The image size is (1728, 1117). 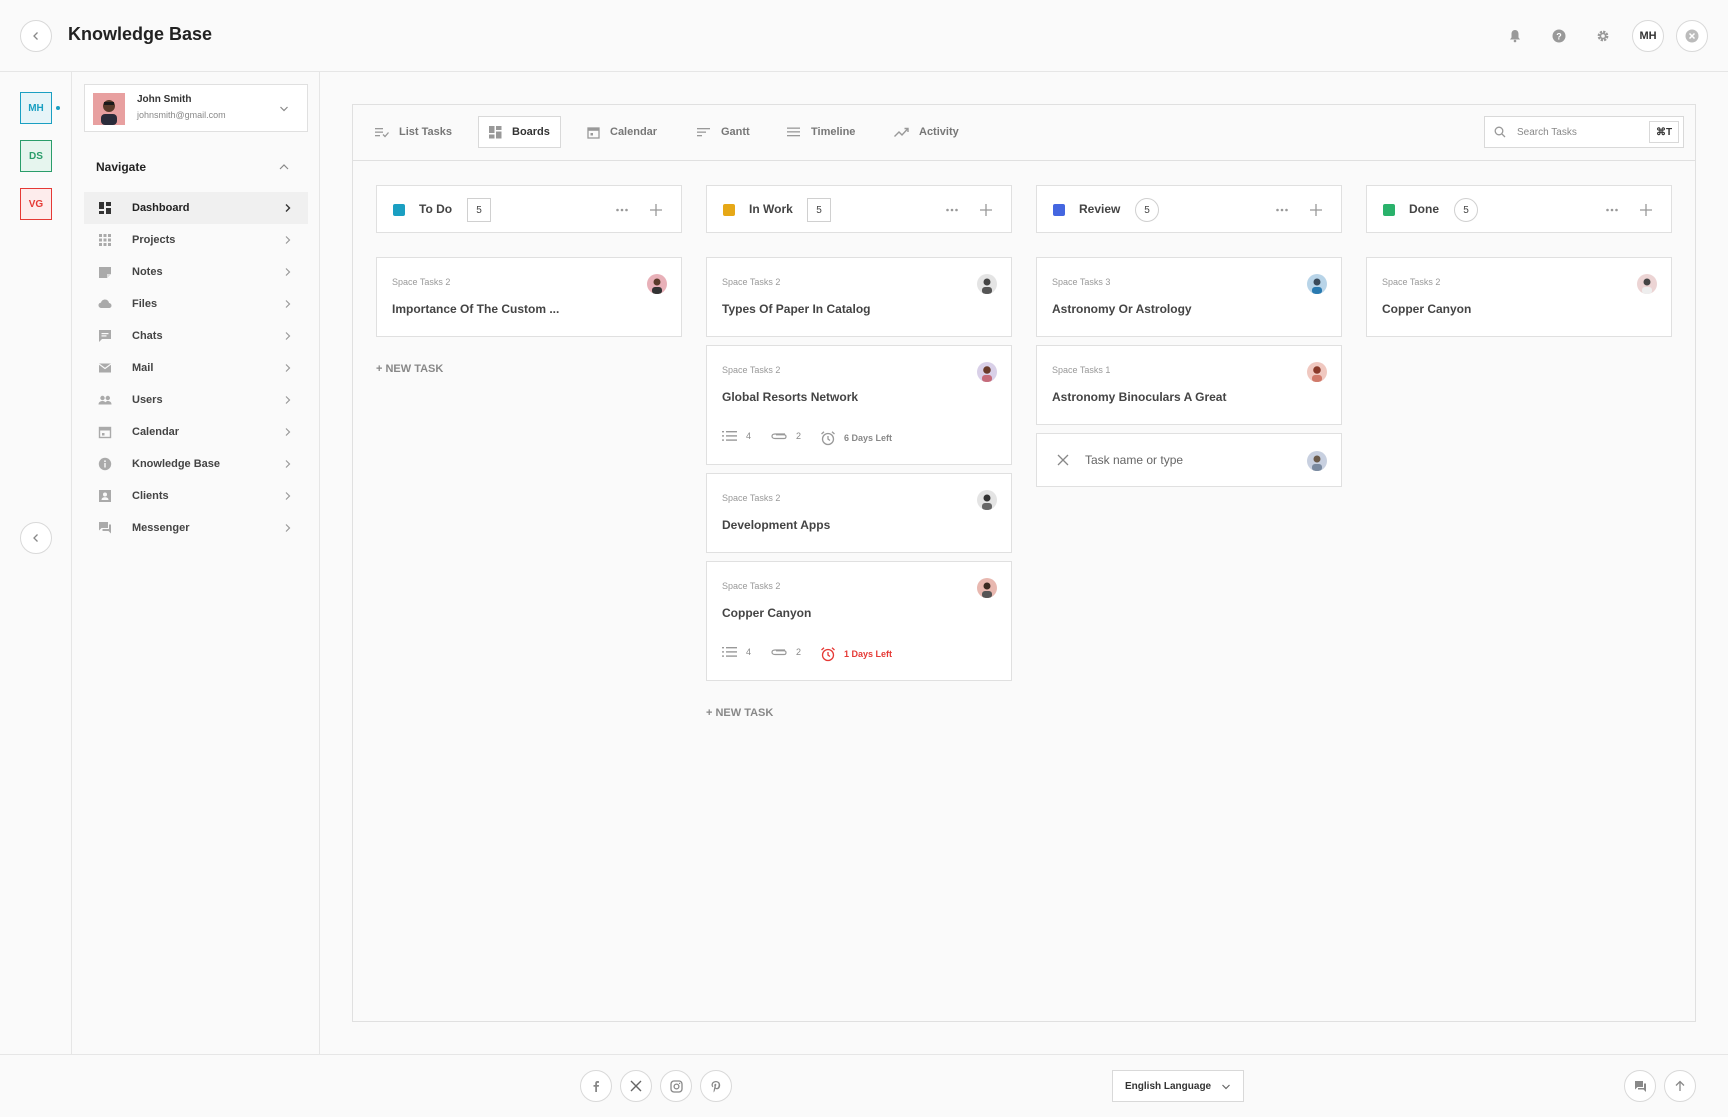 I want to click on notes-icon, so click(x=105, y=272).